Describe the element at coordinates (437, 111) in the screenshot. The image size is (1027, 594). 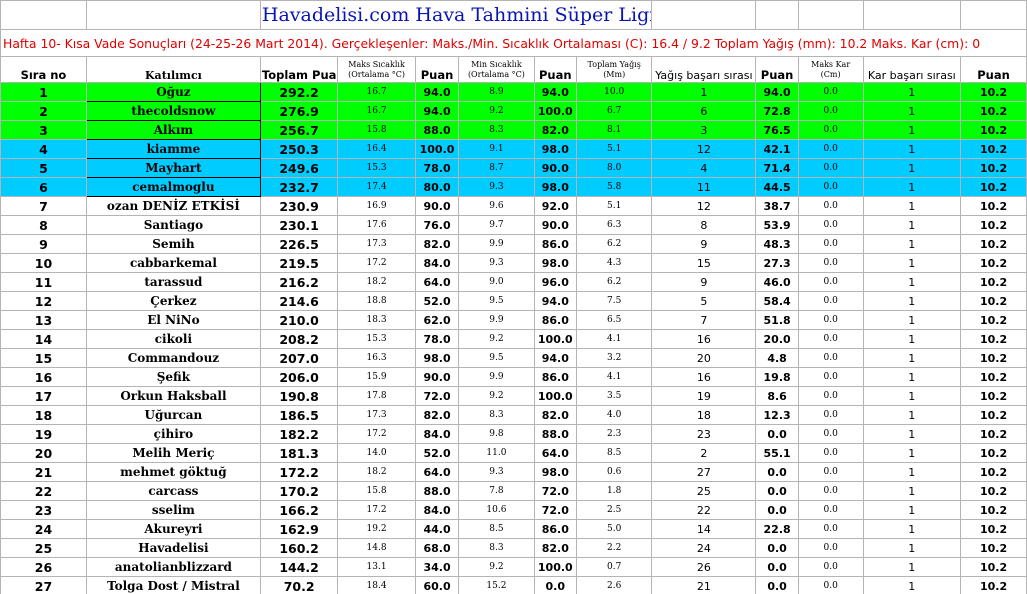
I see `max-temp-points: 94.0` at that location.